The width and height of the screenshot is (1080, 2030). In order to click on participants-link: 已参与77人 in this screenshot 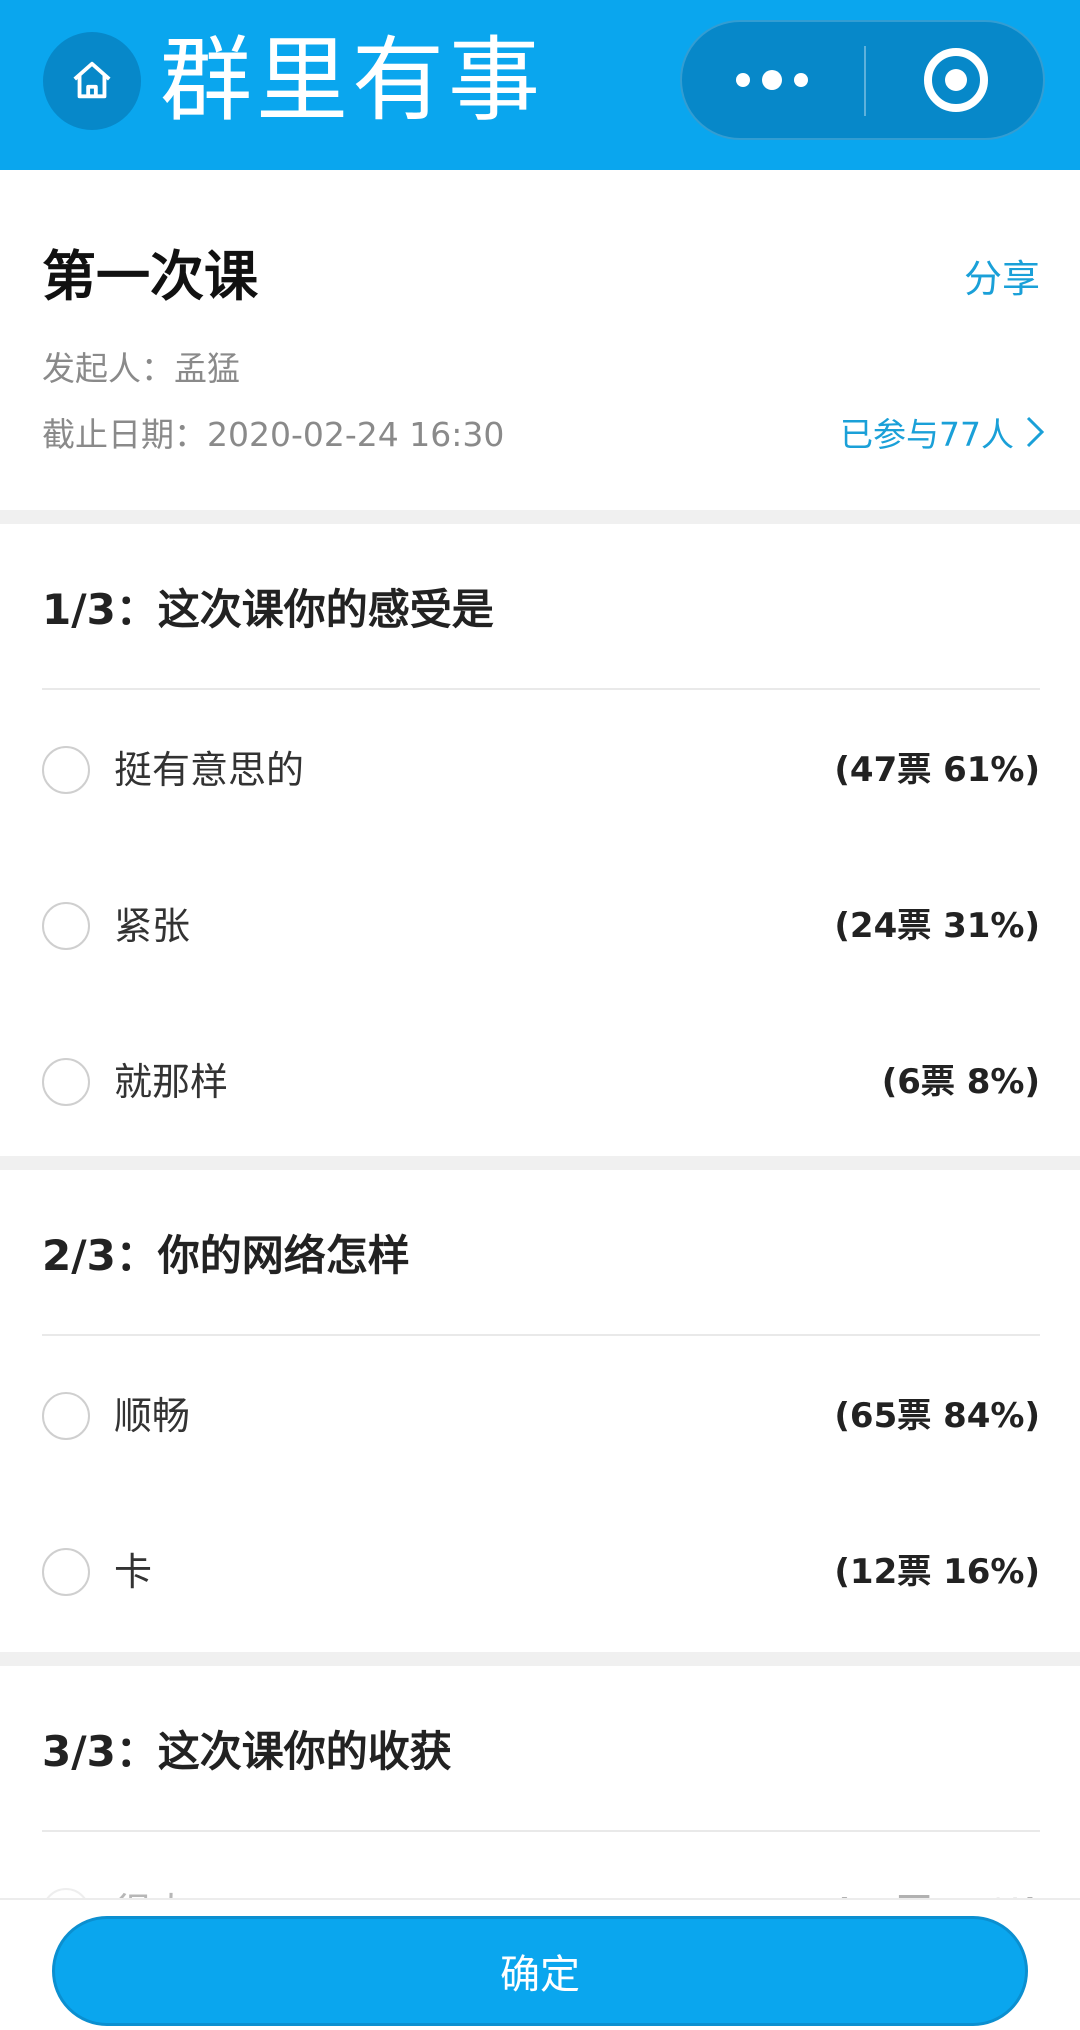, I will do `click(943, 432)`.